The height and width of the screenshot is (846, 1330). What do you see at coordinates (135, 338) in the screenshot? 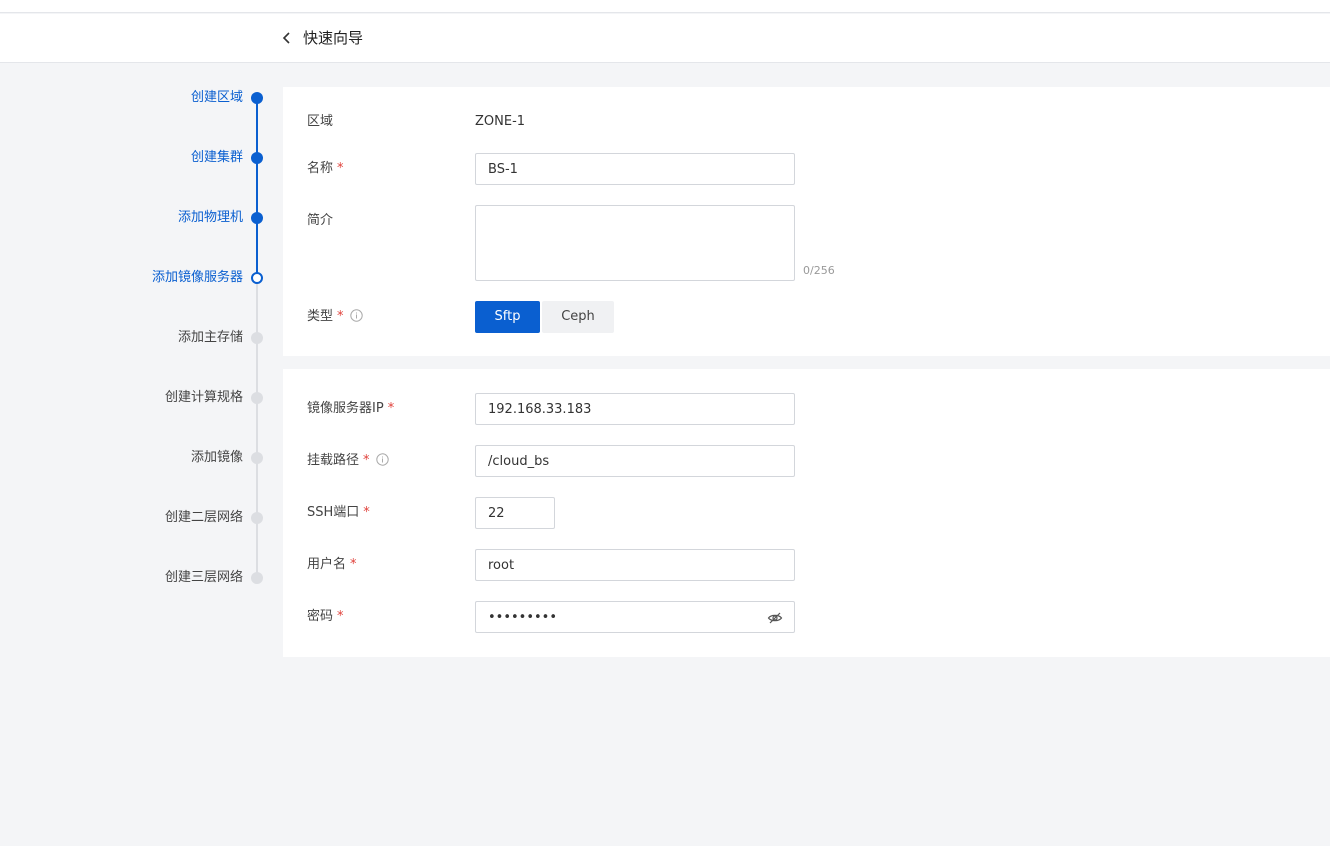
I see `step-add-primary-storage: 添加主存储` at bounding box center [135, 338].